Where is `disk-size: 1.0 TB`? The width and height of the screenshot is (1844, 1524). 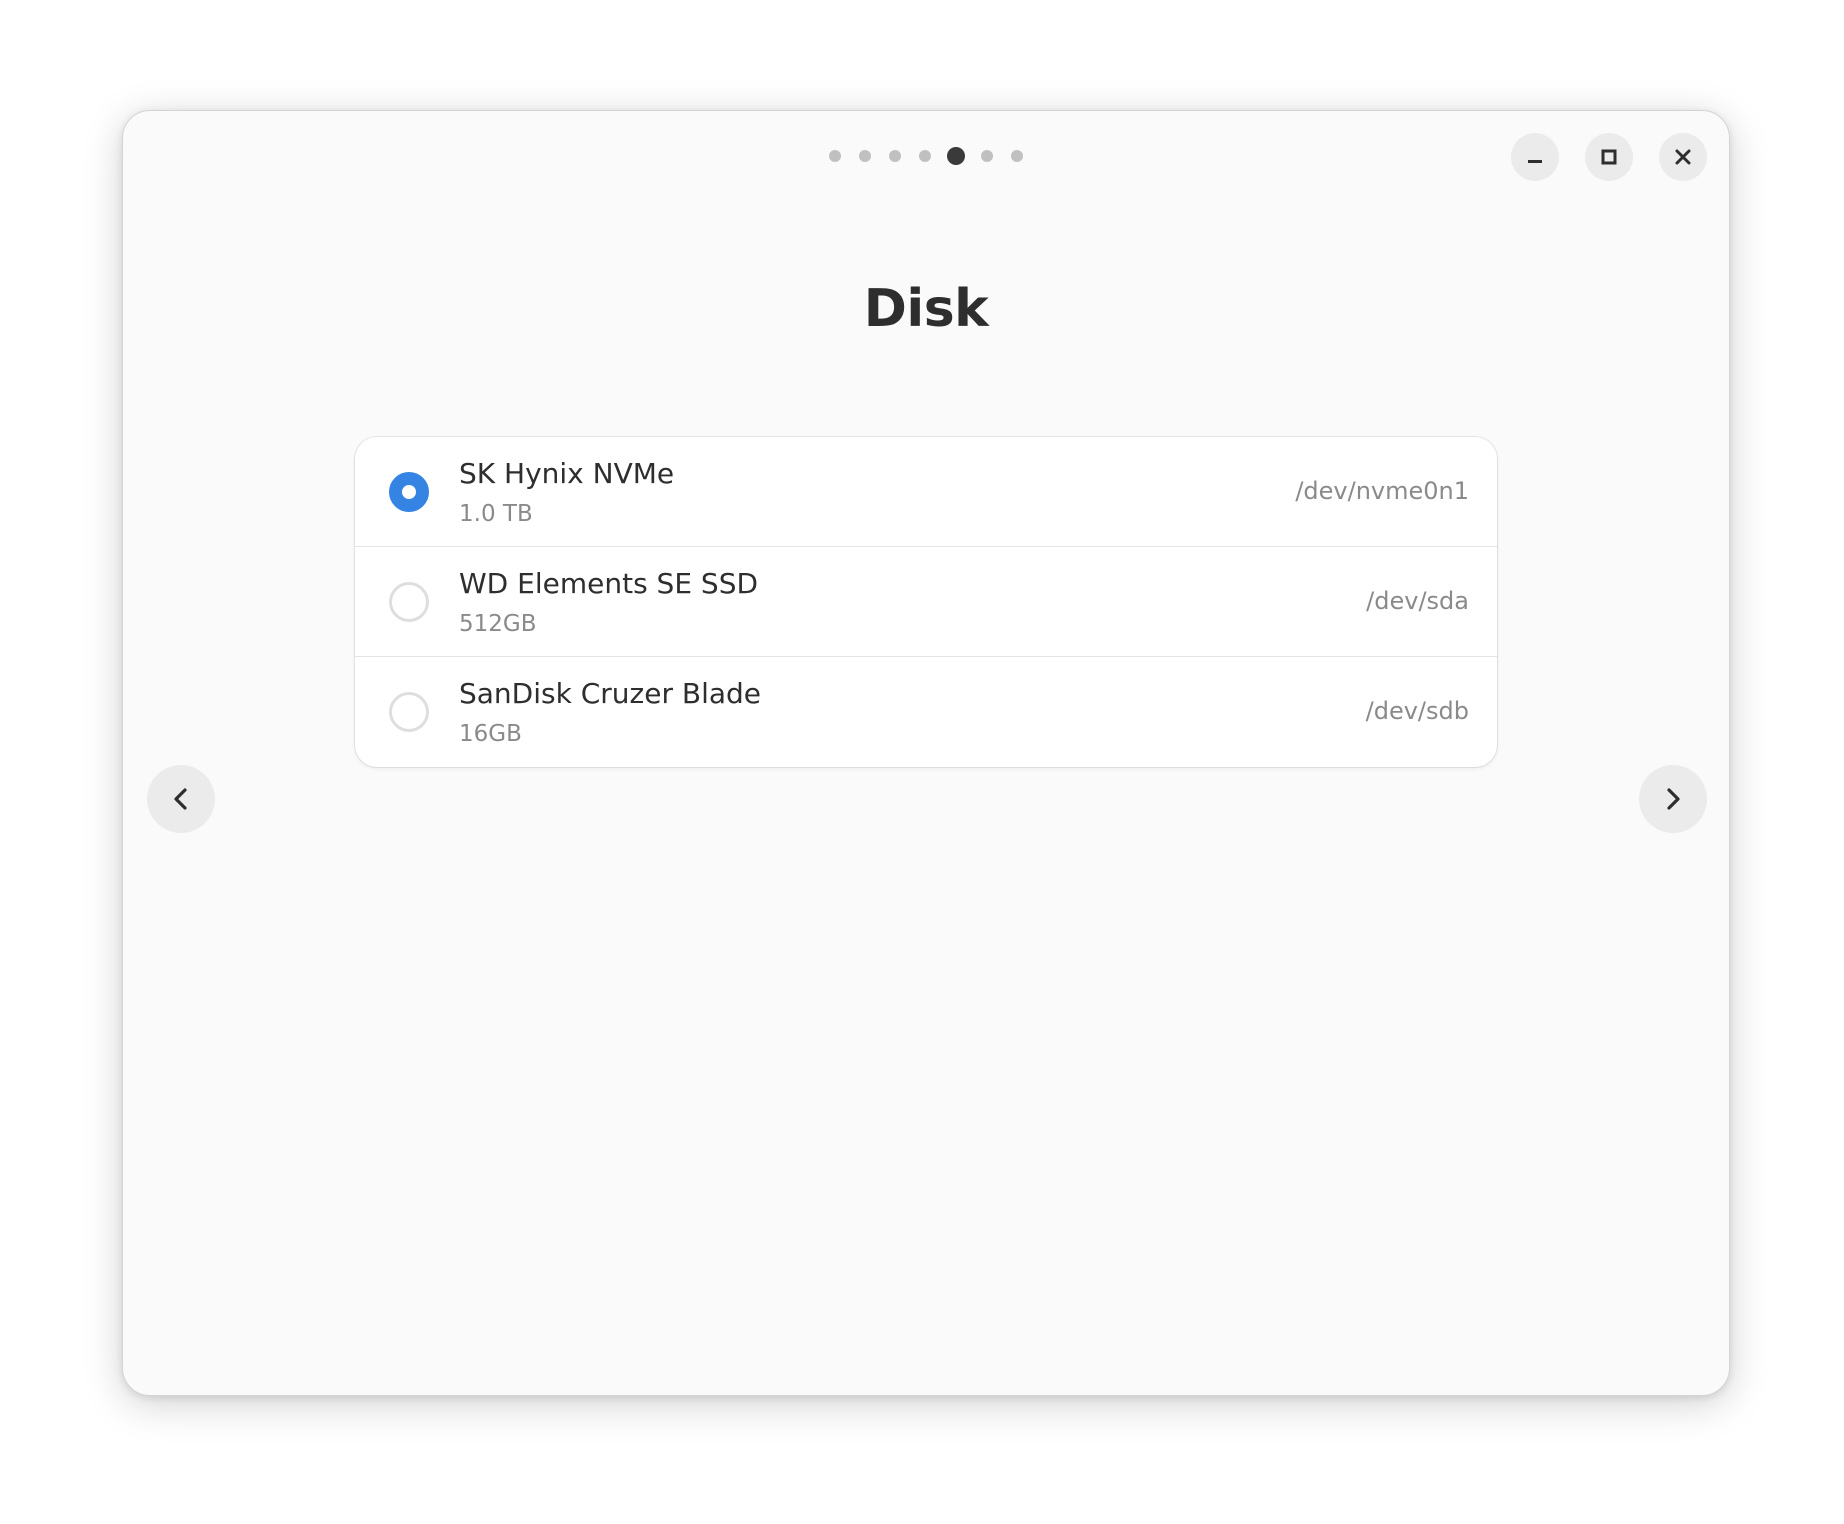 disk-size: 1.0 TB is located at coordinates (496, 514).